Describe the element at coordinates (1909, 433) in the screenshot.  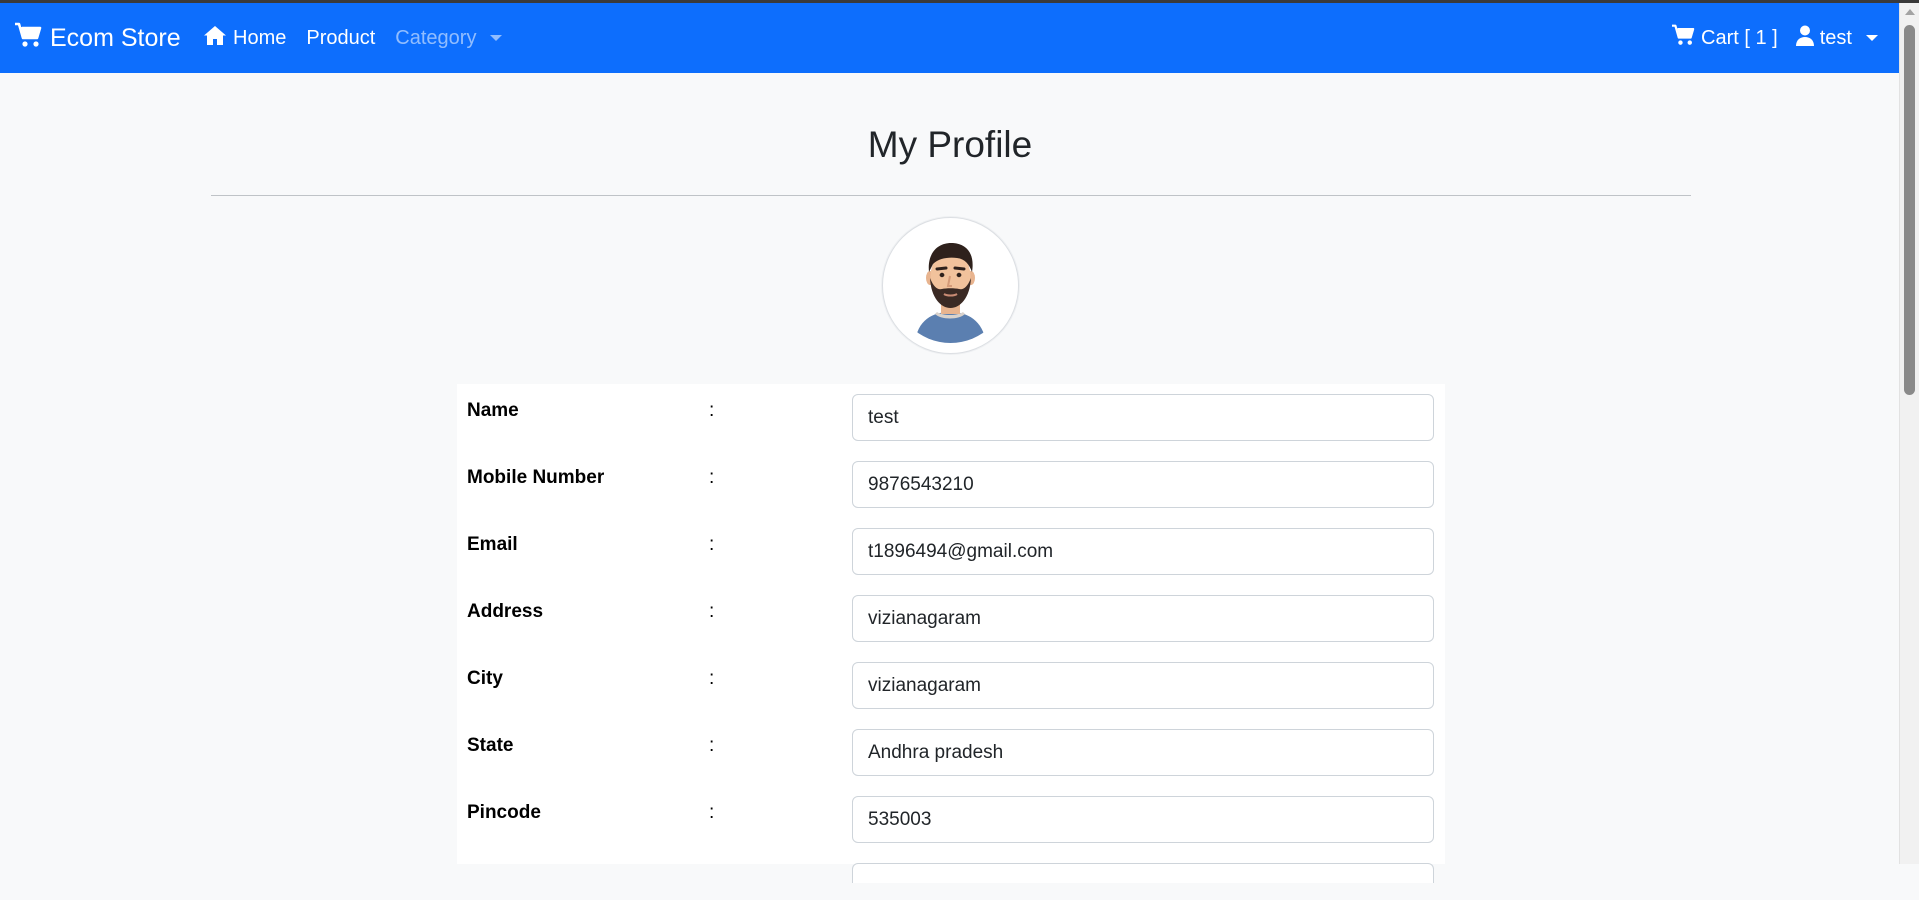
I see `vertical-scrollbar` at that location.